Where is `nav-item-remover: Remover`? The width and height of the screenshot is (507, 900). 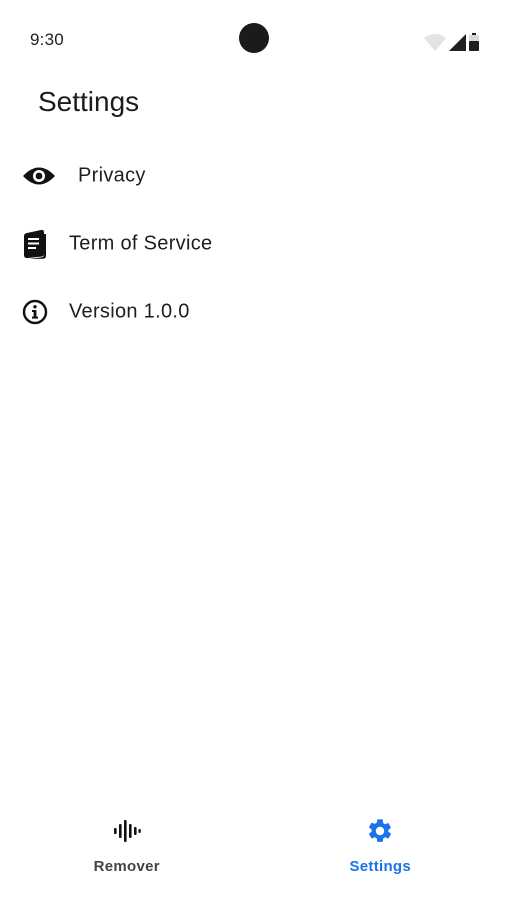 nav-item-remover: Remover is located at coordinates (127, 848).